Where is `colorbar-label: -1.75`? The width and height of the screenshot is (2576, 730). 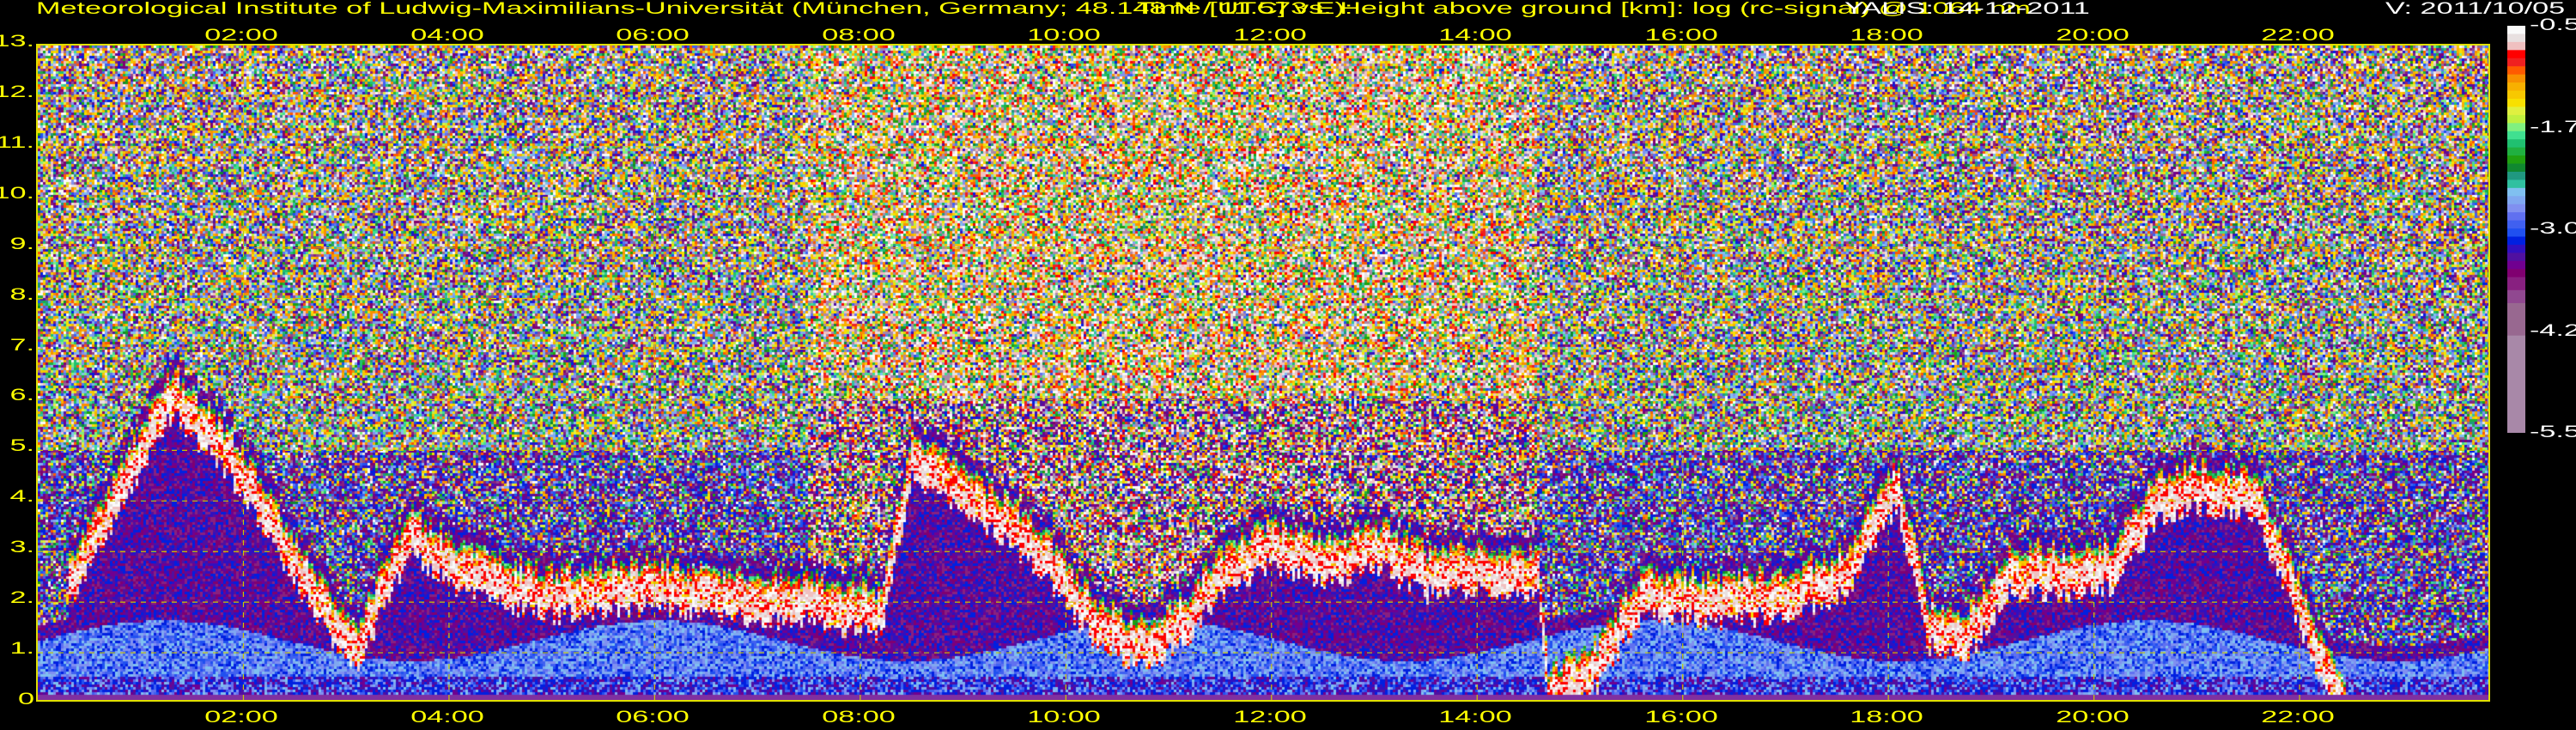
colorbar-label: -1.75 is located at coordinates (2553, 127).